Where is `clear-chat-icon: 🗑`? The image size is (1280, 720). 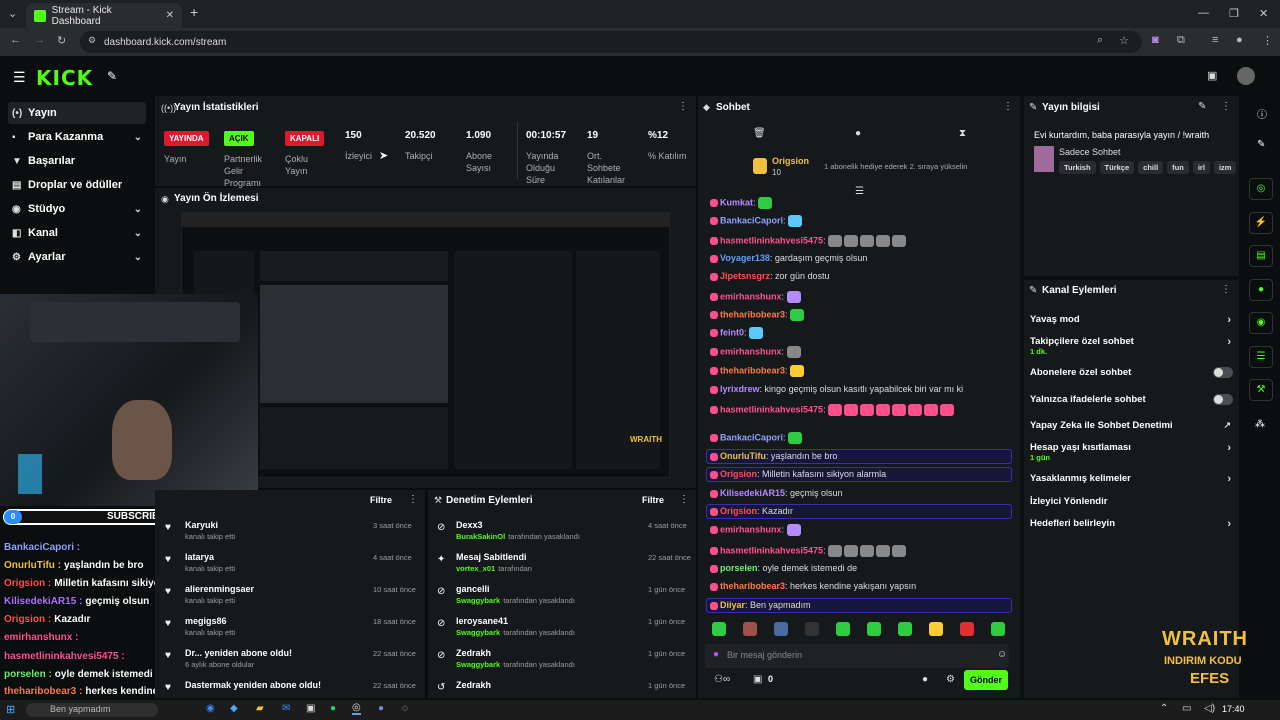 clear-chat-icon: 🗑 is located at coordinates (759, 133).